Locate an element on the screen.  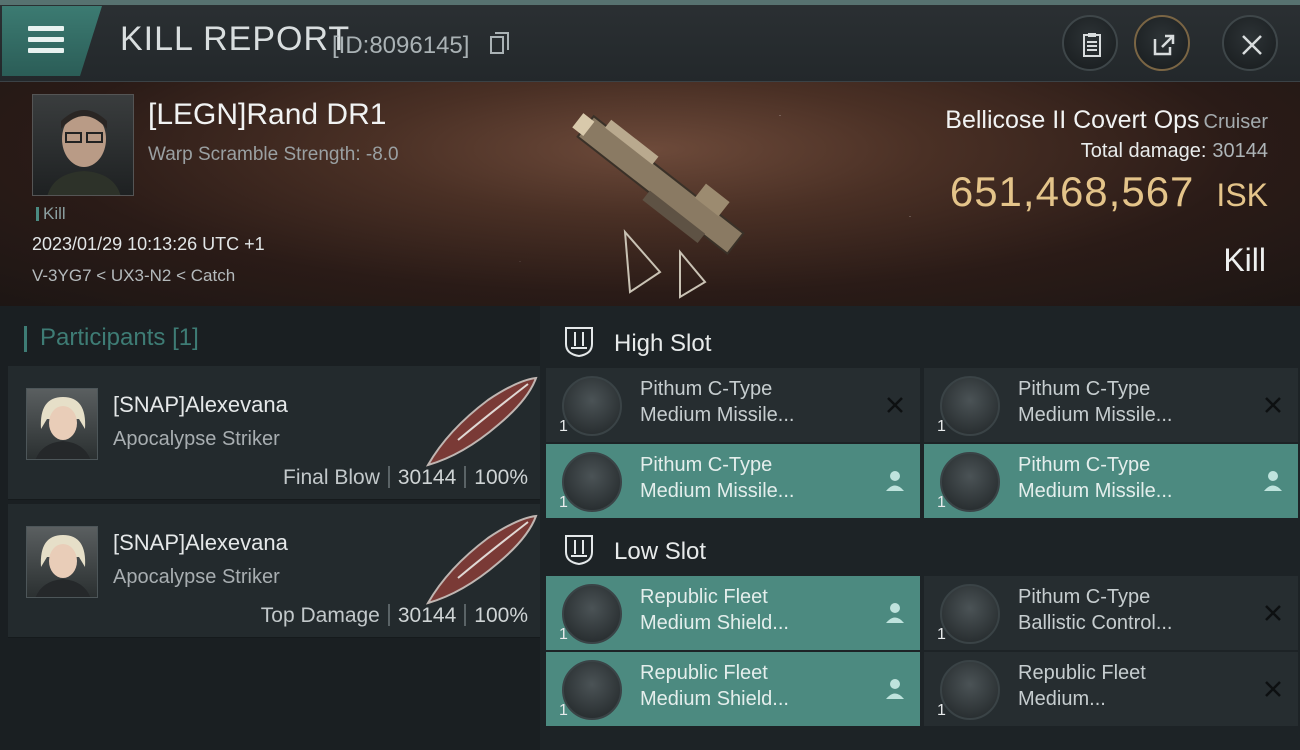
high-slot-label: High Slot is located at coordinates (663, 343).